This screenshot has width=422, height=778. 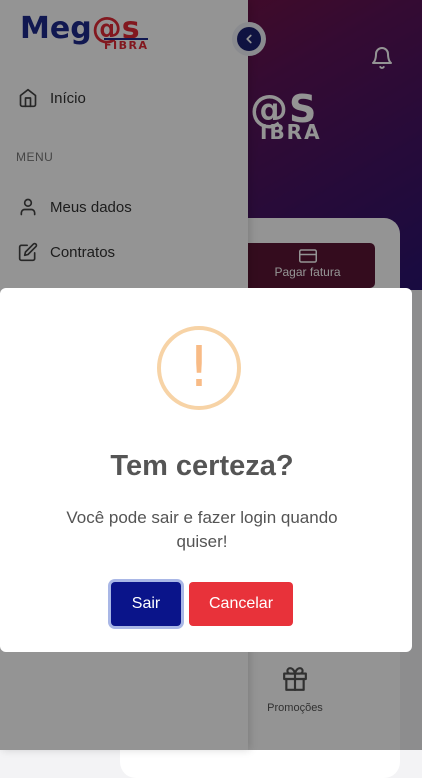 I want to click on dialog-title: Tem certeza?, so click(x=202, y=466).